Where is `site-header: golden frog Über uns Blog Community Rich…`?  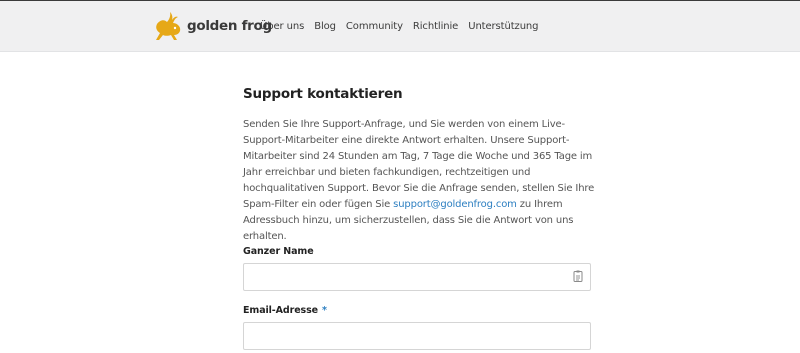
site-header: golden frog Über uns Blog Community Rich… is located at coordinates (400, 26).